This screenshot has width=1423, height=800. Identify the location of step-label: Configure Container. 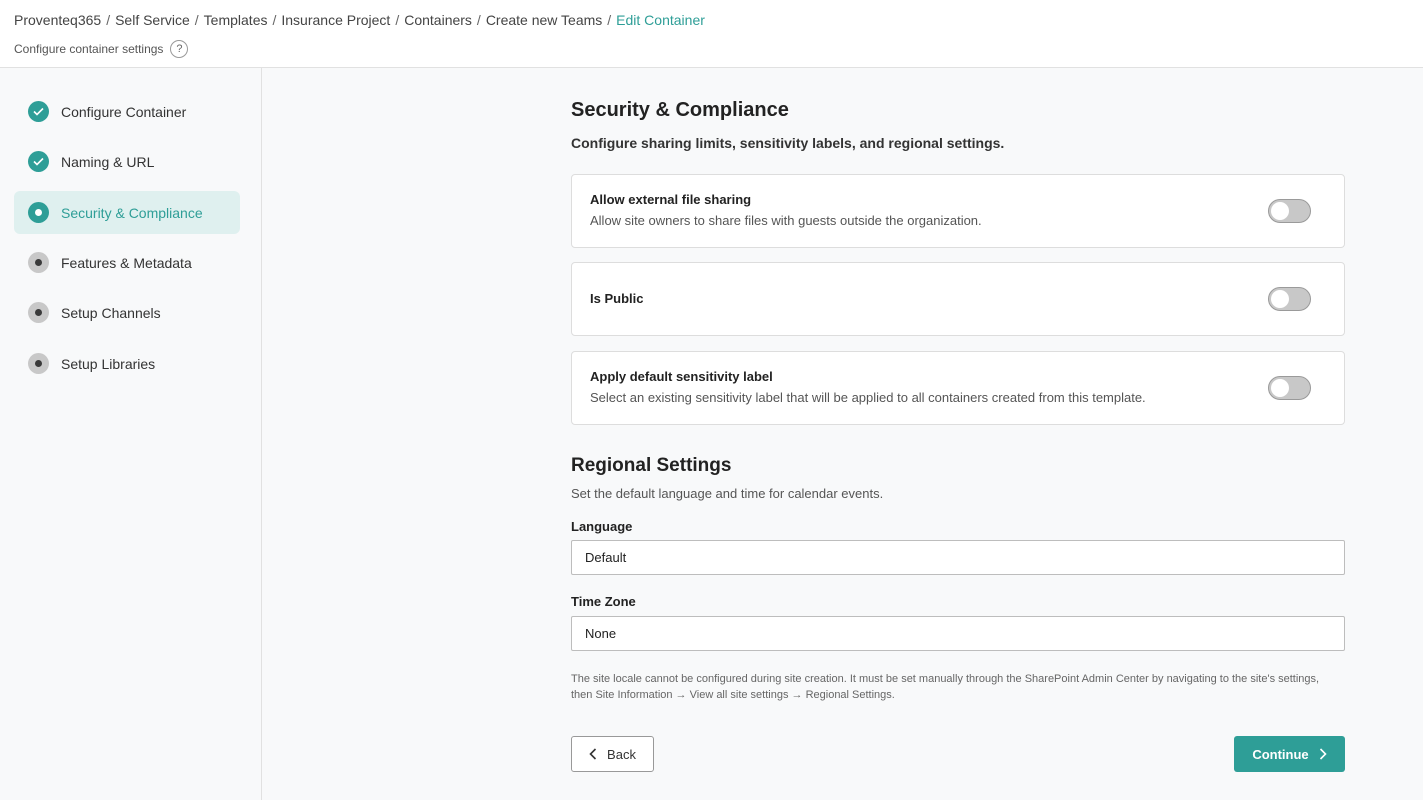
(124, 111).